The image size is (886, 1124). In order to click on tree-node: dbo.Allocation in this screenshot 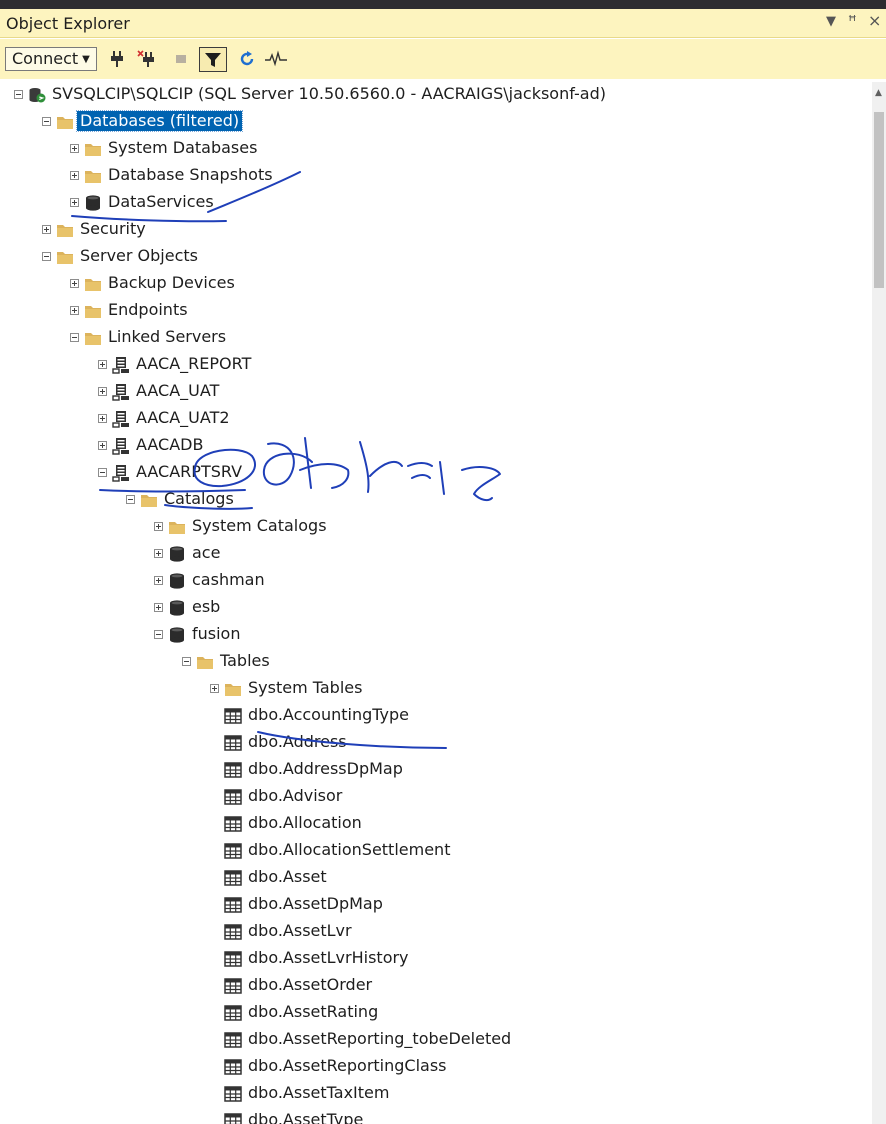, I will do `click(436, 824)`.